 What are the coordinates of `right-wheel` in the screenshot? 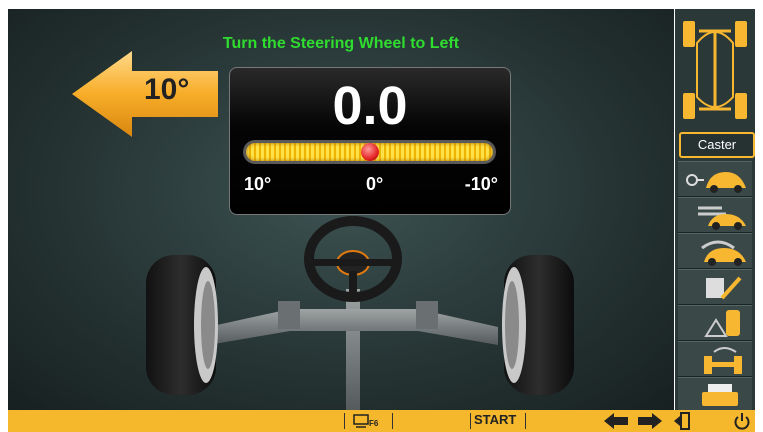 It's located at (538, 325).